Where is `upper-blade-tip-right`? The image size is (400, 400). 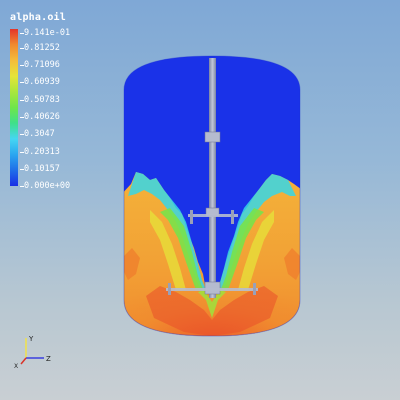 upper-blade-tip-right is located at coordinates (232, 217).